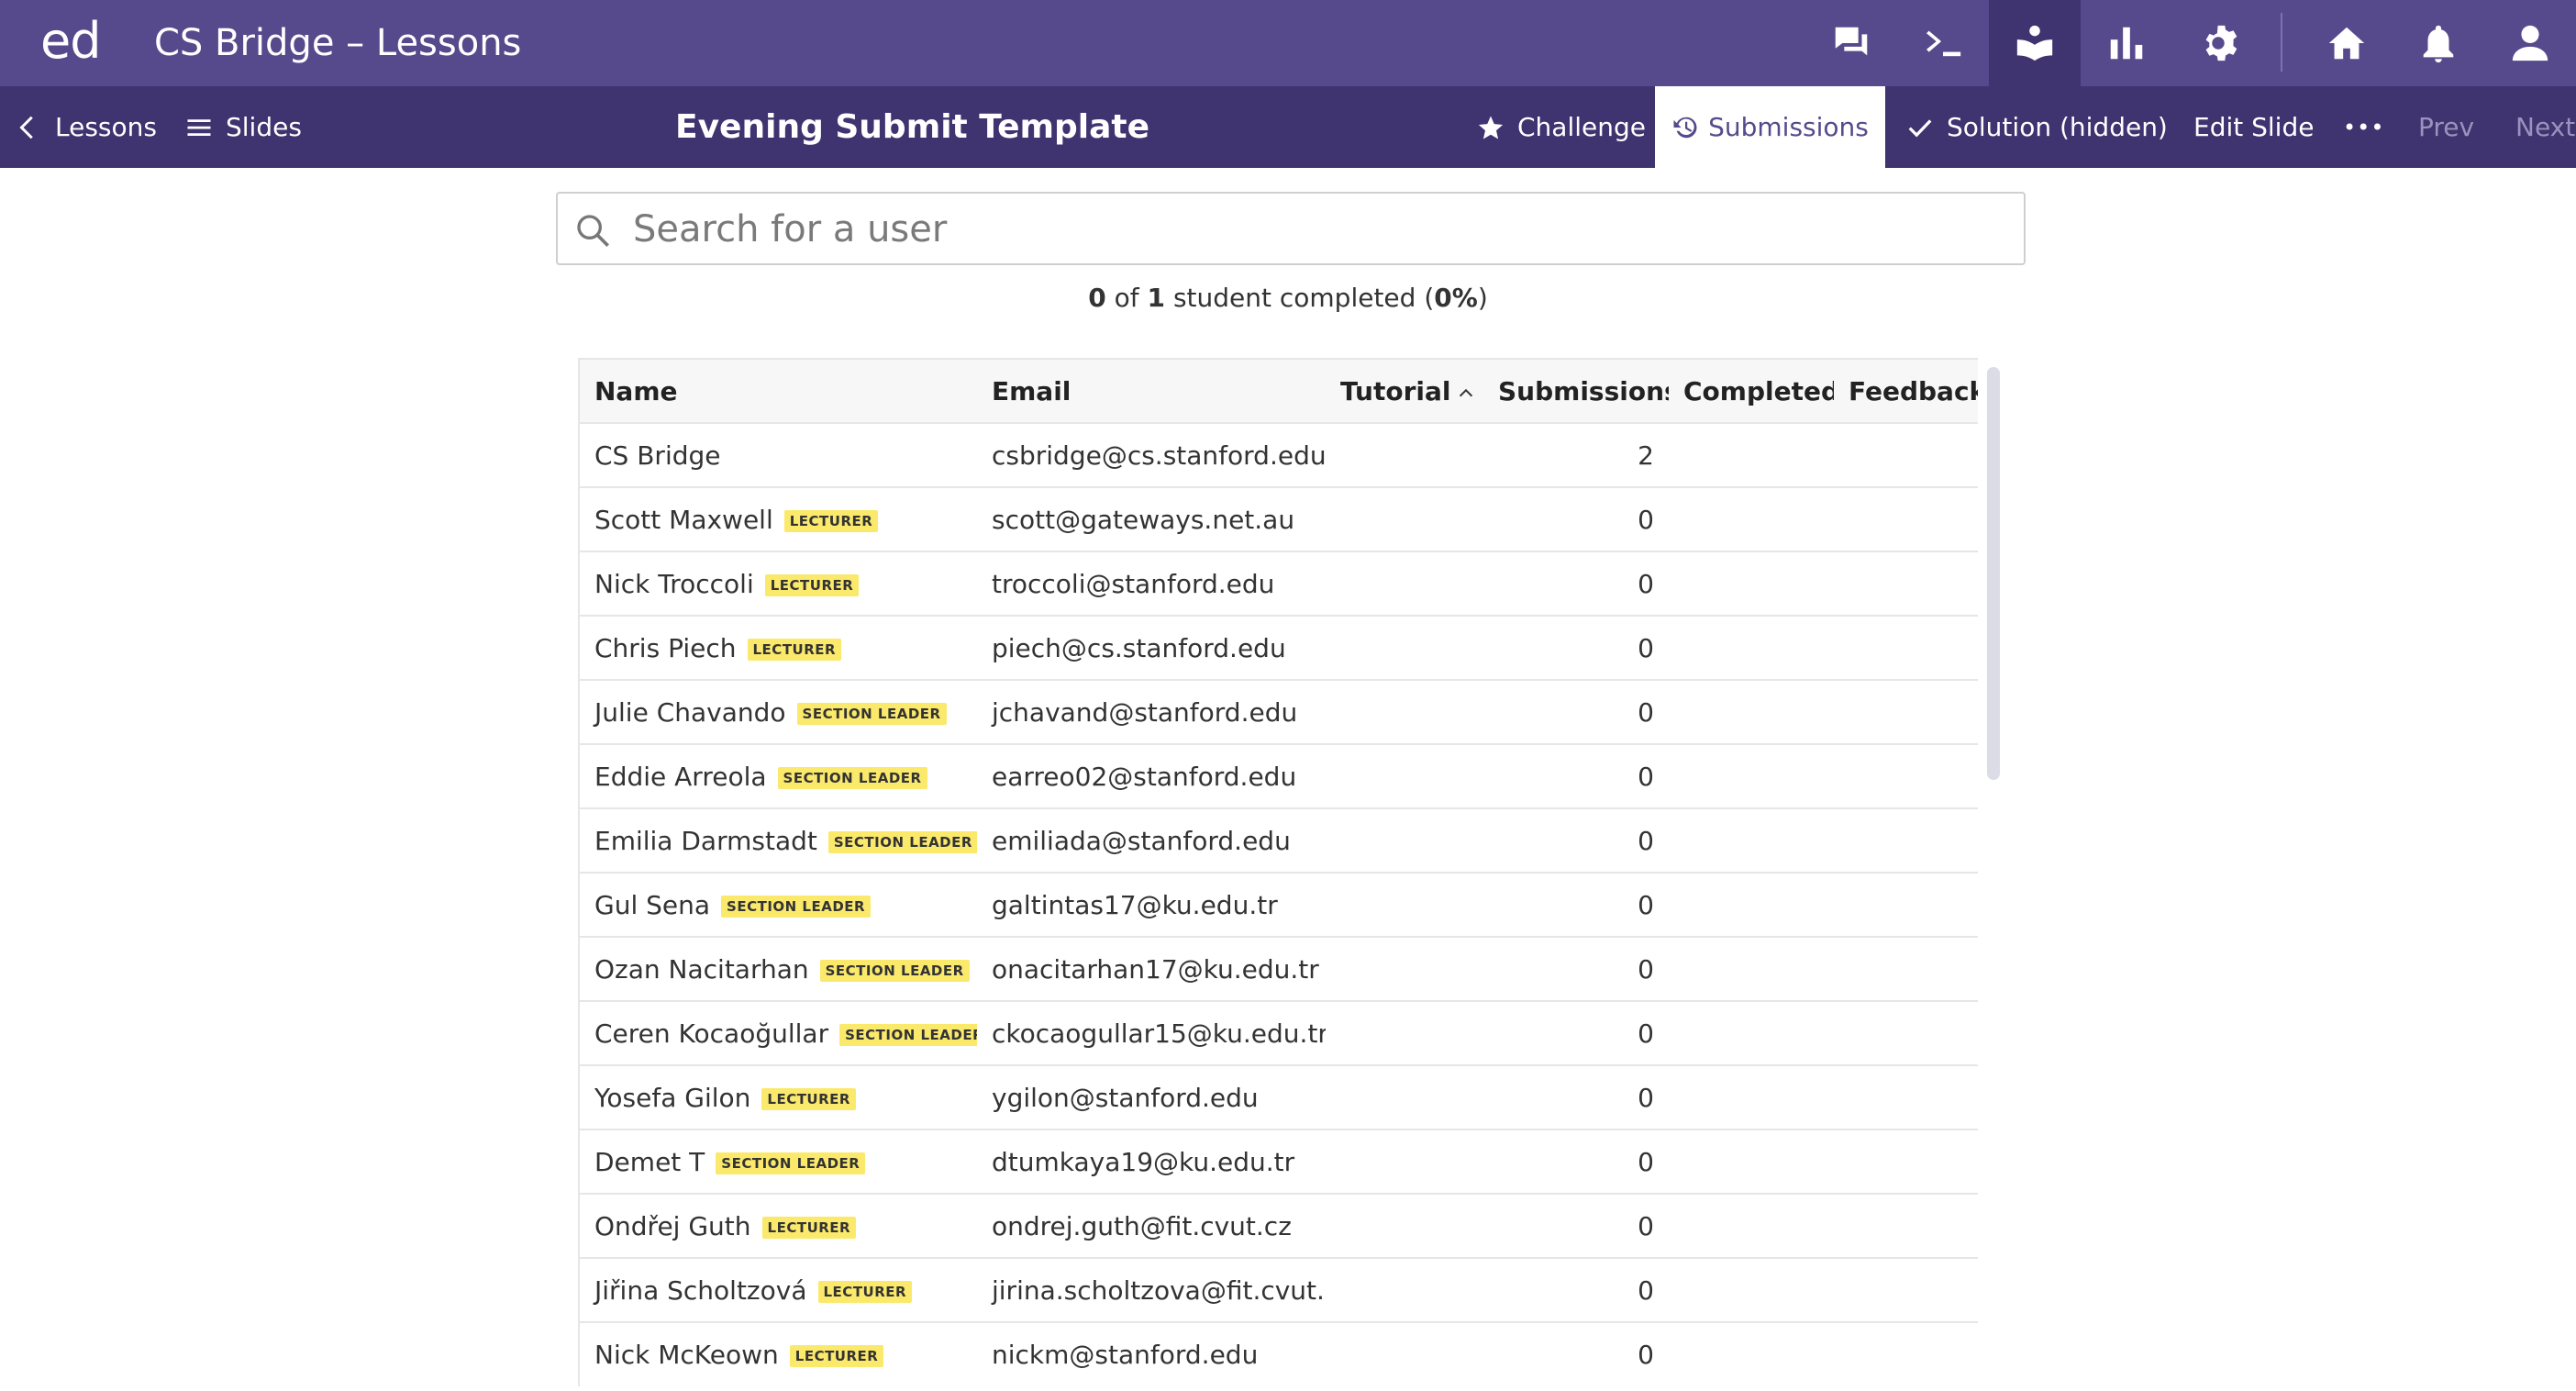  Describe the element at coordinates (777, 454) in the screenshot. I see `user-name-cell: CS Bridge` at that location.